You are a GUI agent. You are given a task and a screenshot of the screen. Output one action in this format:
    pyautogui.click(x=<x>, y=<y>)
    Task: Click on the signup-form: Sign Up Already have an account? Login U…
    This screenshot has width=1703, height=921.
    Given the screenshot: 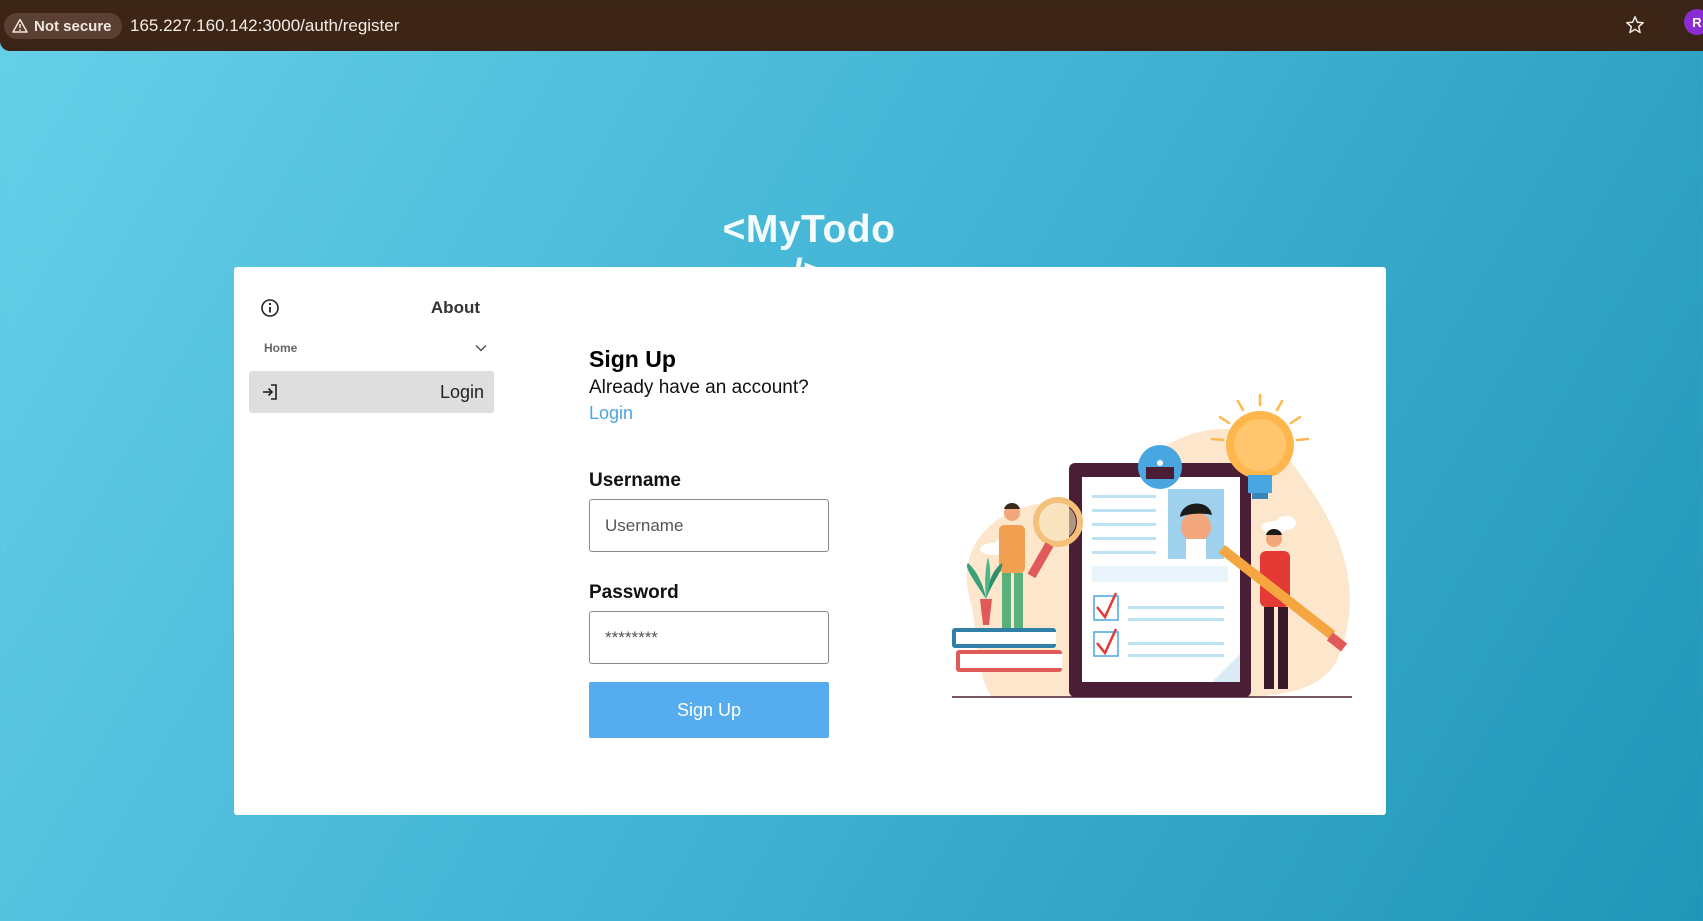 What is the action you would take?
    pyautogui.click(x=739, y=542)
    